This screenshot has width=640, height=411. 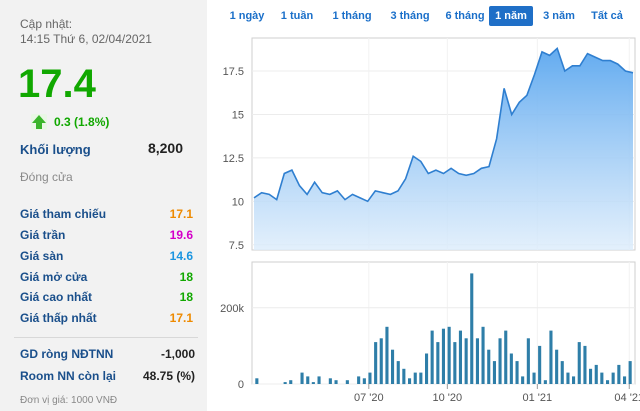 What do you see at coordinates (241, 385) in the screenshot?
I see `volume-y-tick-label: 0` at bounding box center [241, 385].